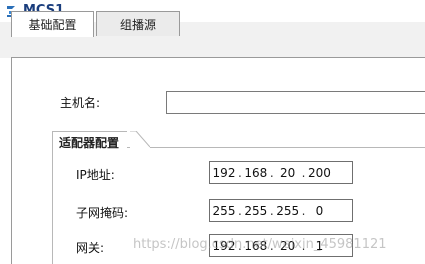 The image size is (425, 264). Describe the element at coordinates (256, 211) in the screenshot. I see `mask-octet-2: 255` at that location.